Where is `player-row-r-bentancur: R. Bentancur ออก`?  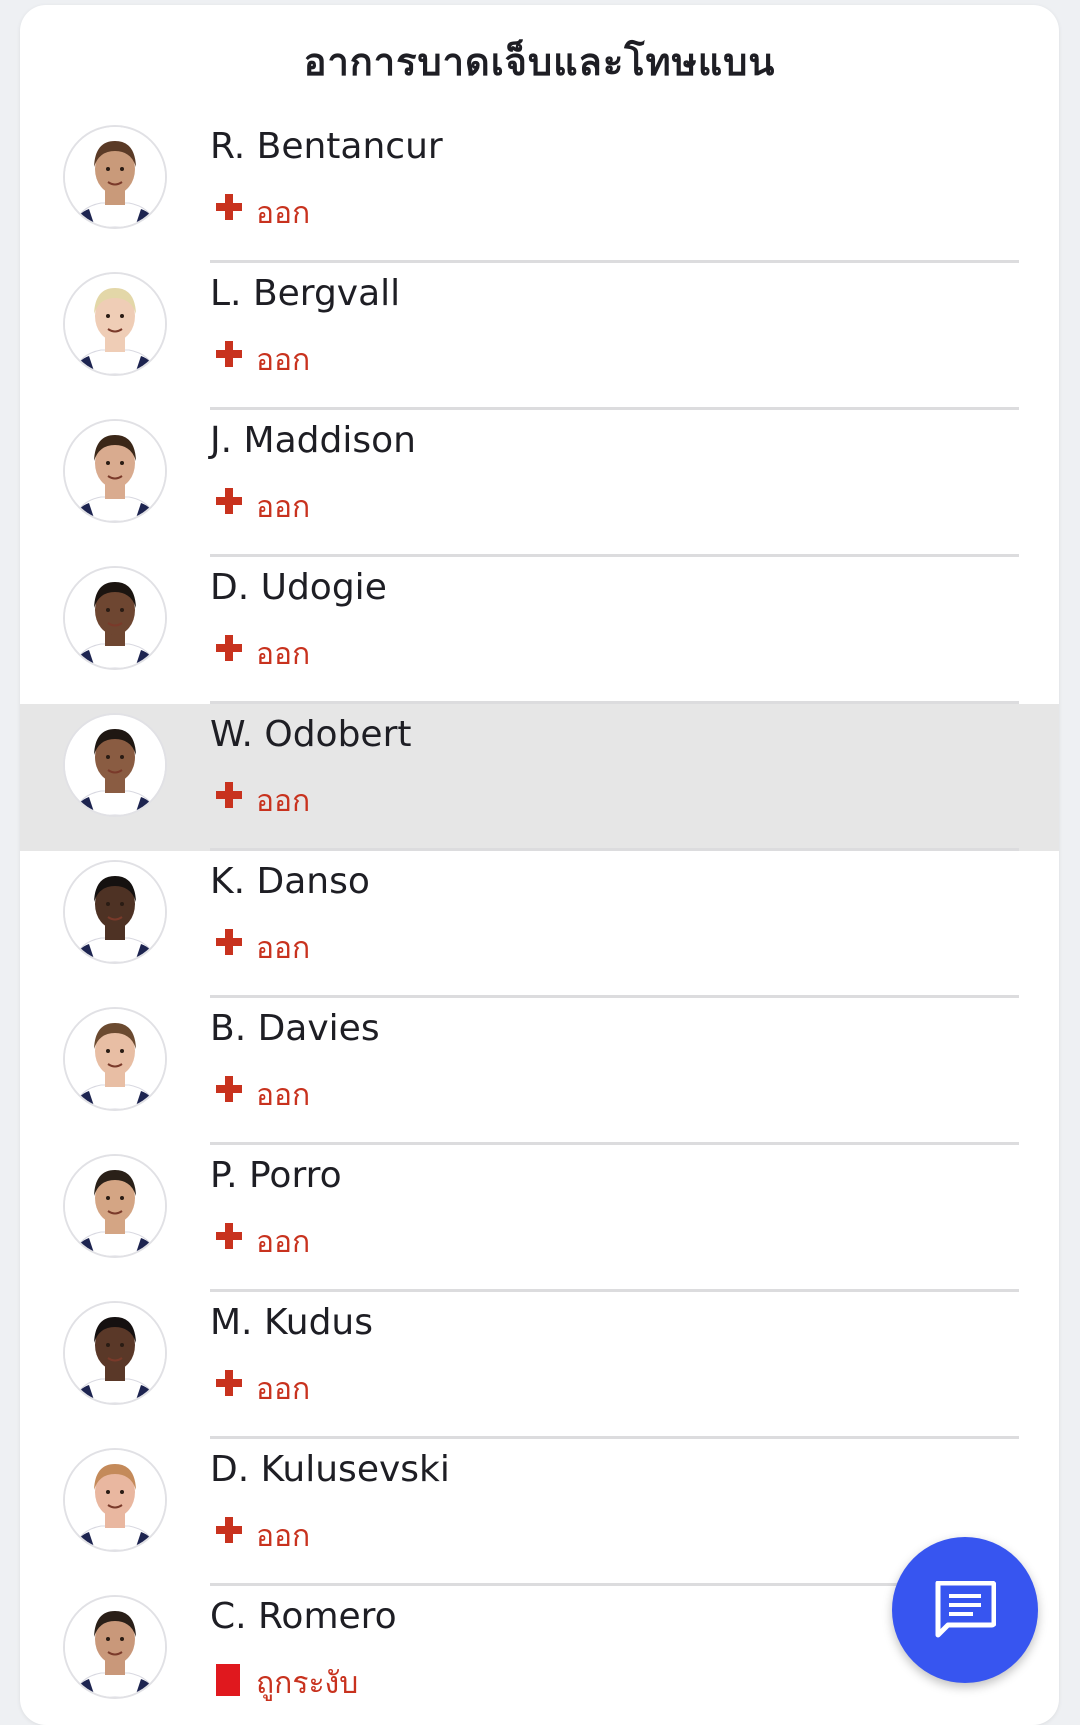 player-row-r-bentancur: R. Bentancur ออก is located at coordinates (539, 189).